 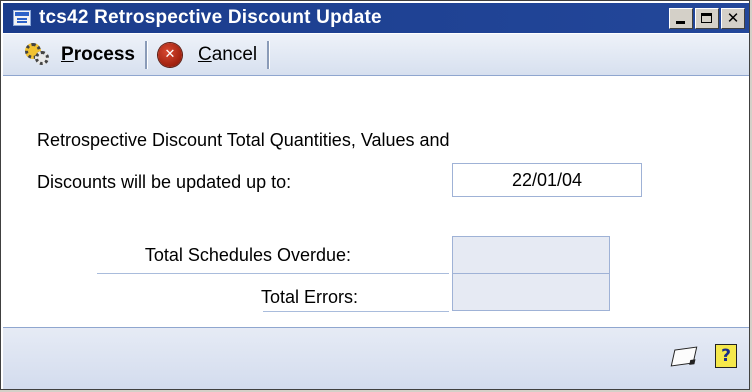 I want to click on process-label-rest: rocess, so click(x=104, y=54).